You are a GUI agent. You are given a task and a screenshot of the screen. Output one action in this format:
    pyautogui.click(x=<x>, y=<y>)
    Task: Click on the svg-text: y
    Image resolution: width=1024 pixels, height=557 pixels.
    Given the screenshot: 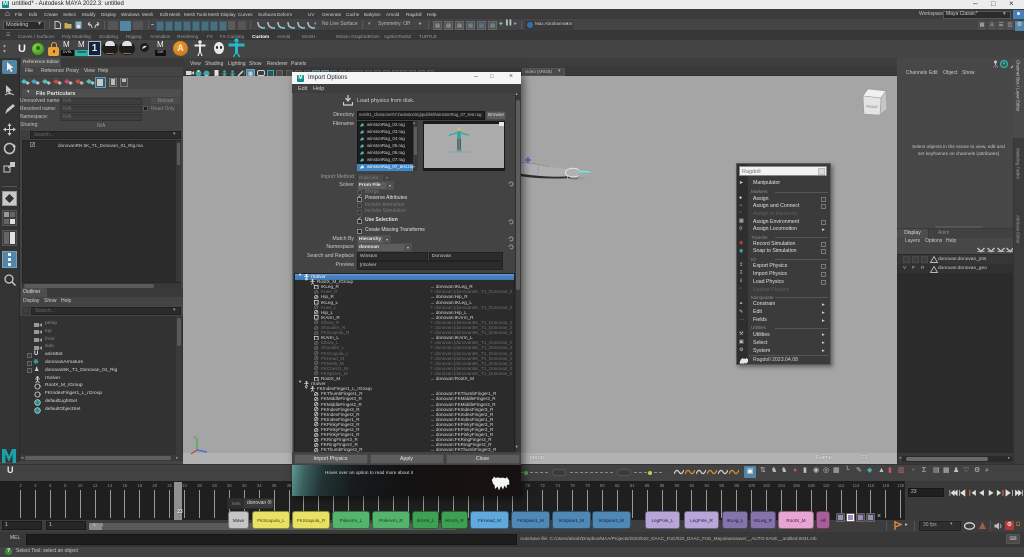 What is the action you would take?
    pyautogui.click(x=195, y=436)
    